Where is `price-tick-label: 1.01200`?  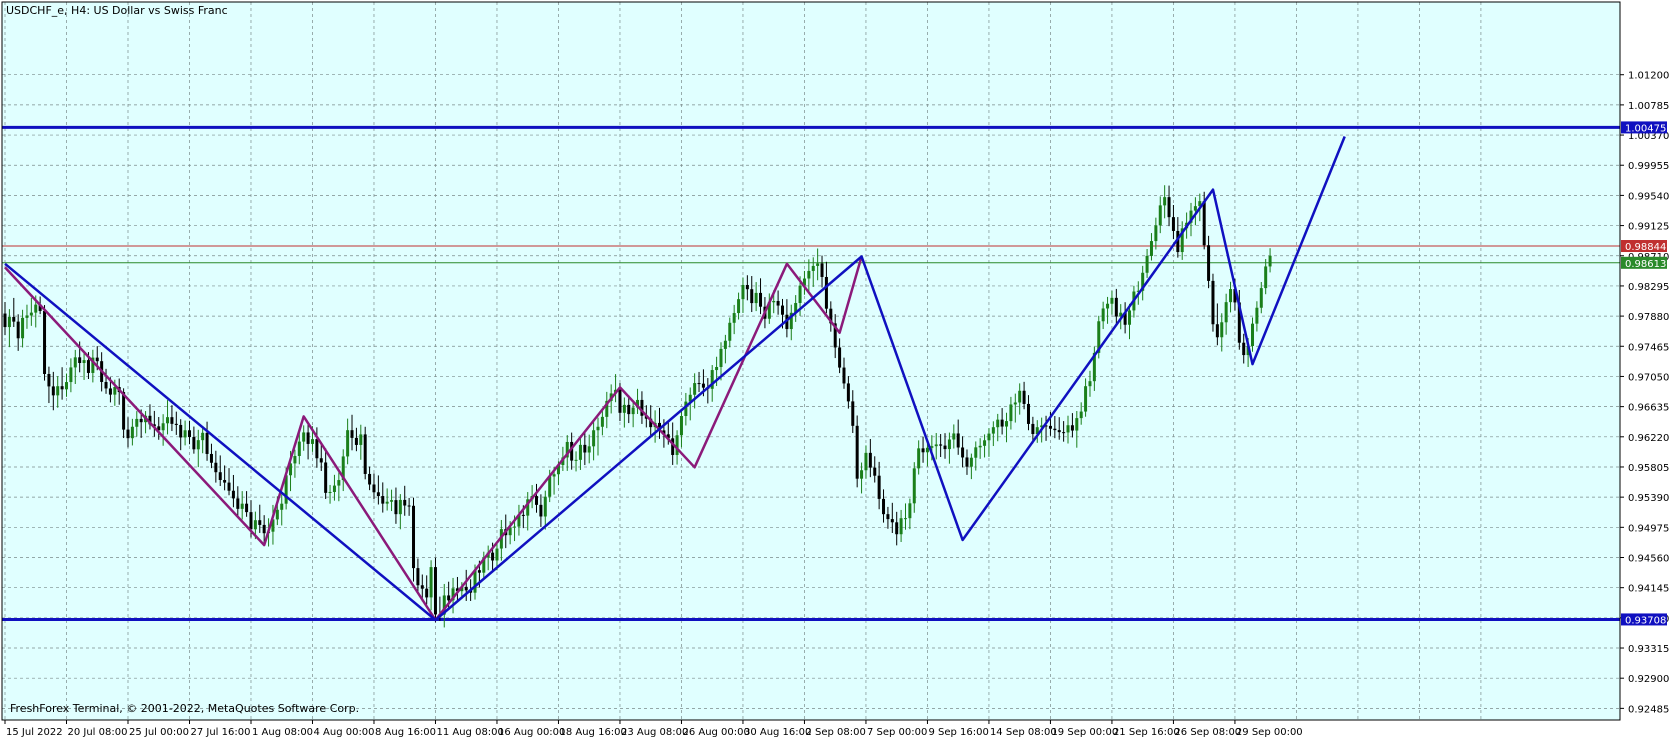 price-tick-label: 1.01200 is located at coordinates (1648, 76).